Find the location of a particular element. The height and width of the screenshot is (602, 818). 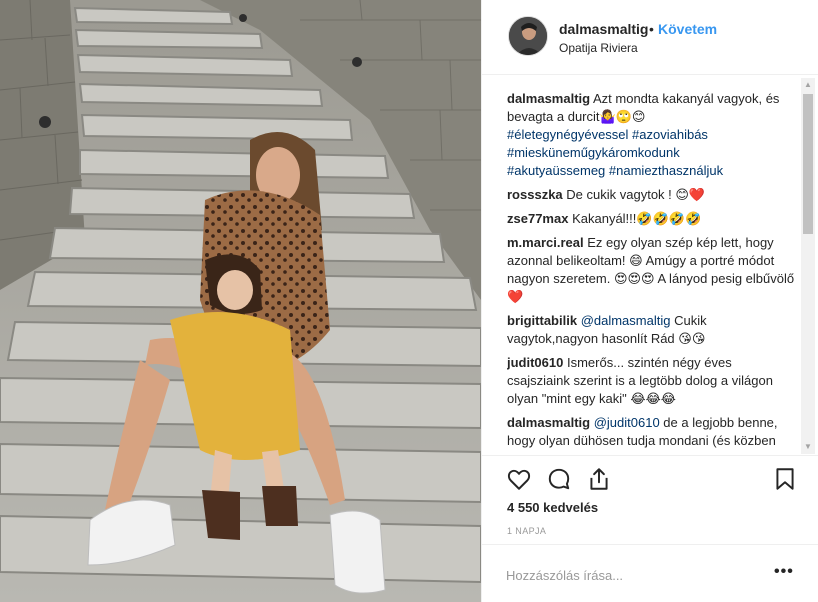

scrollbar-thumb is located at coordinates (808, 164).